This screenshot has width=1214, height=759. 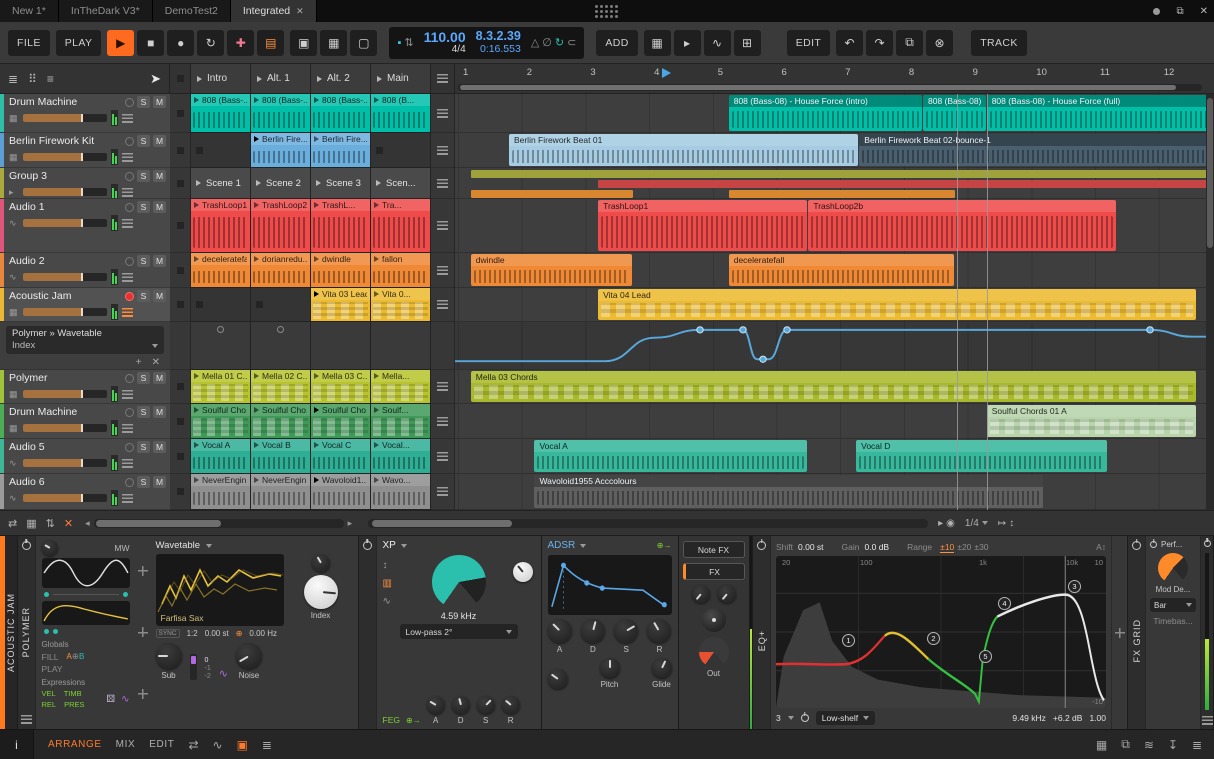 What do you see at coordinates (304, 42) in the screenshot?
I see `launcher-overdub-icon: ▣` at bounding box center [304, 42].